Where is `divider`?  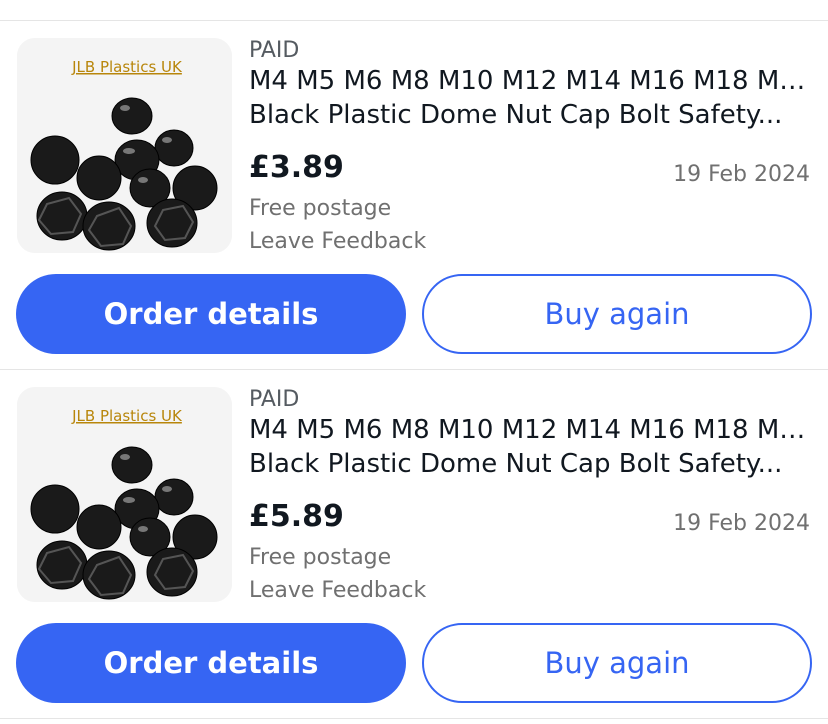 divider is located at coordinates (414, 718).